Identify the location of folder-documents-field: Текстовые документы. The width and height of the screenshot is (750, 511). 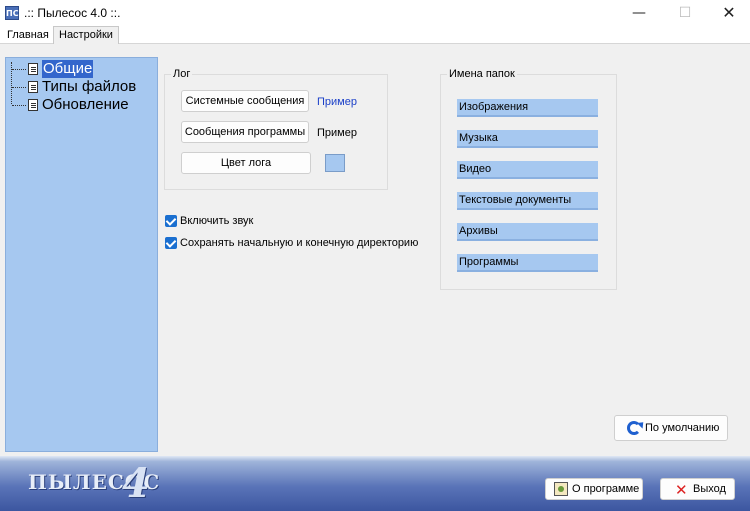
(527, 201).